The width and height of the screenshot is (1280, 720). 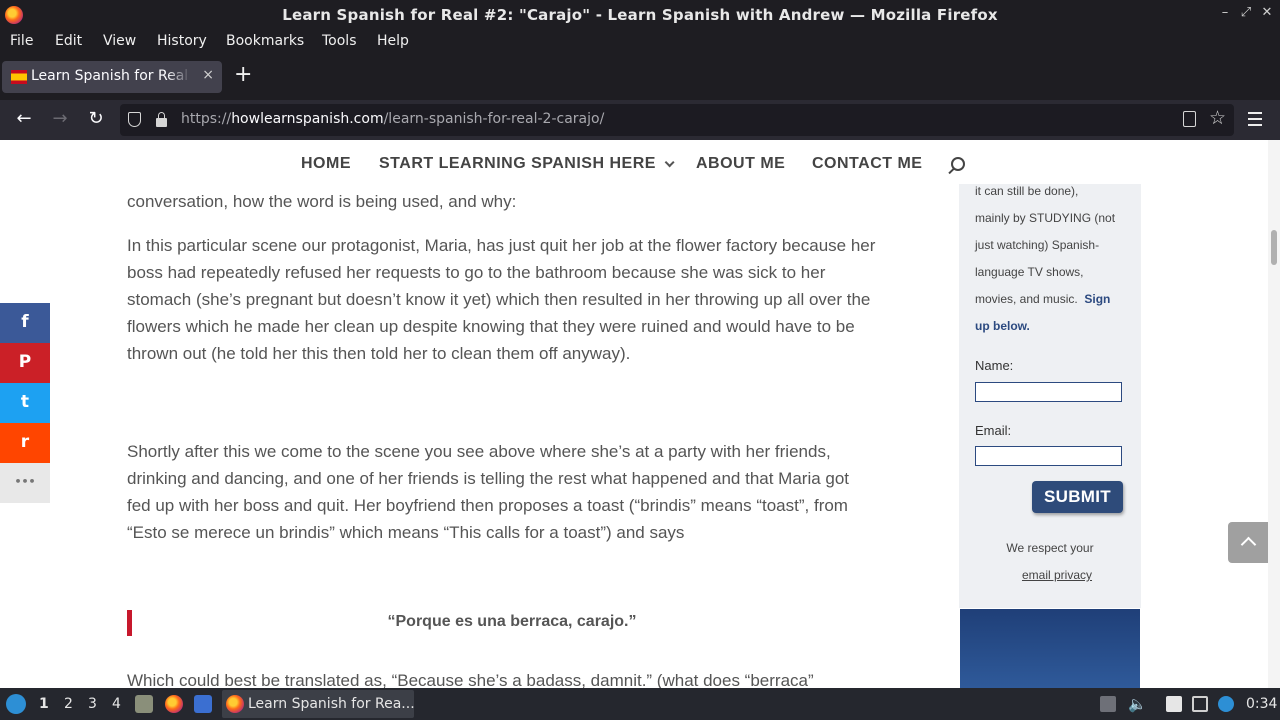 I want to click on search-icon, so click(x=958, y=164).